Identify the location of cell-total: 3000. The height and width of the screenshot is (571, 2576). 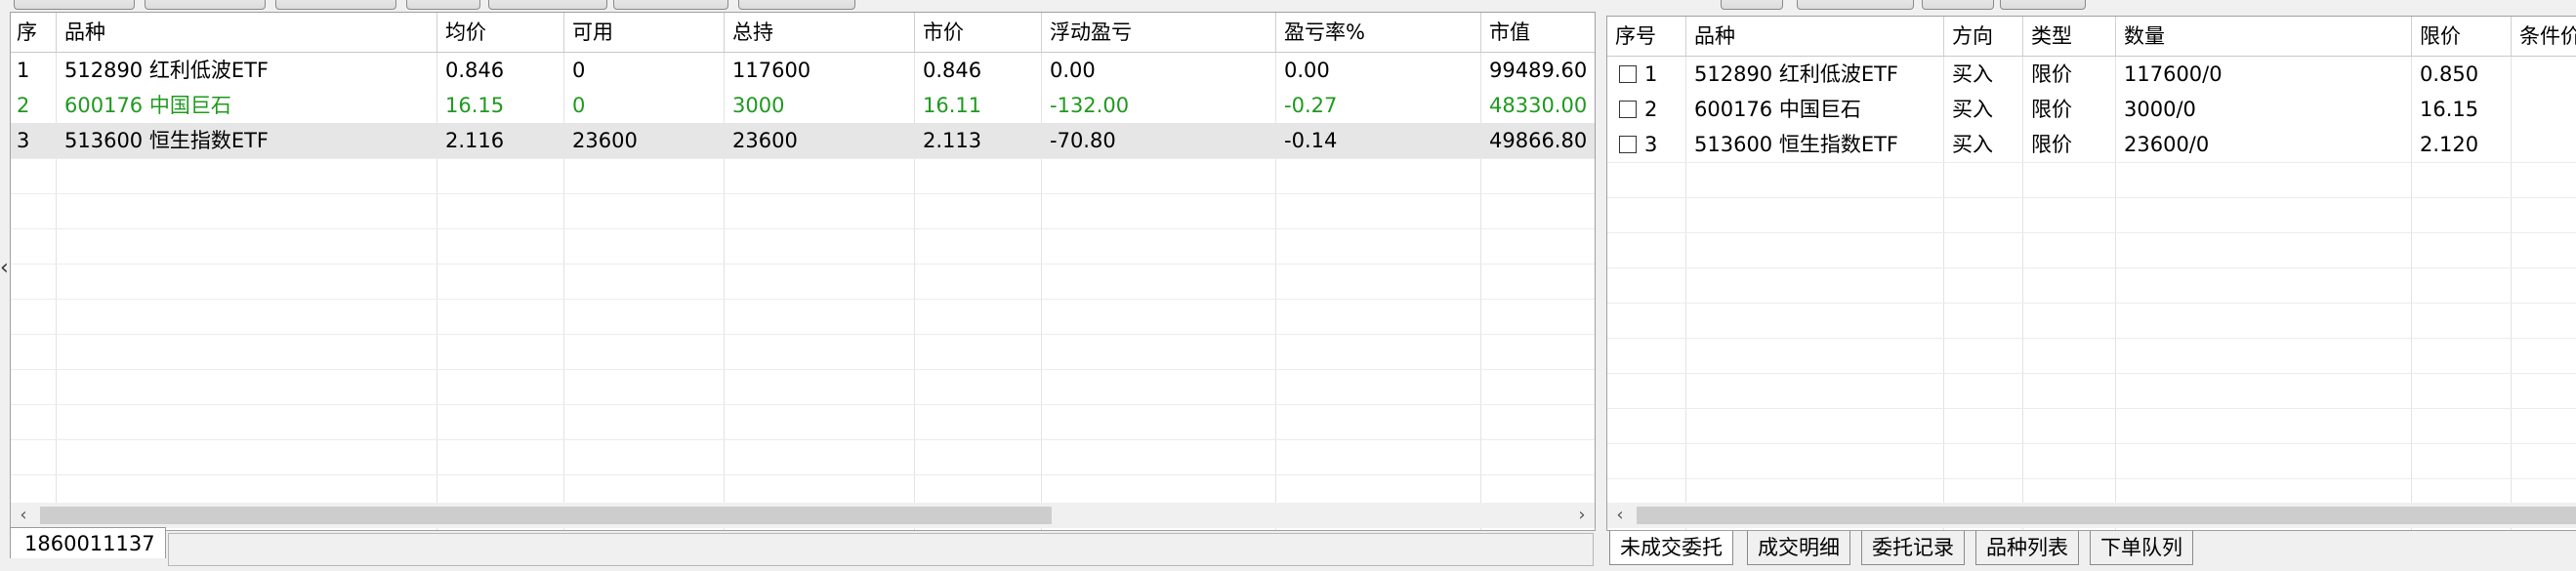
(758, 105).